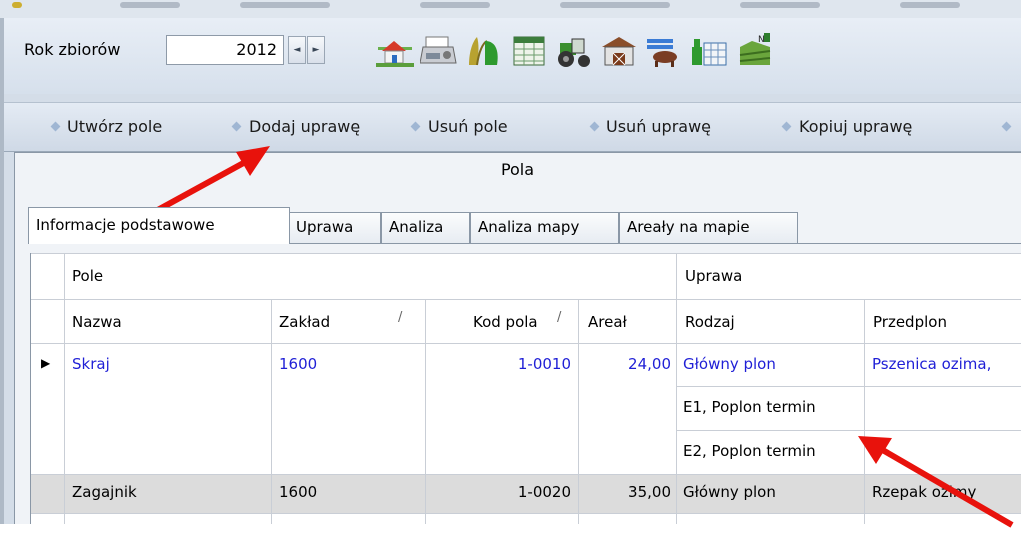 This screenshot has height=547, width=1021. What do you see at coordinates (159, 225) in the screenshot?
I see `tab-basic-info: Informacje podstawowe` at bounding box center [159, 225].